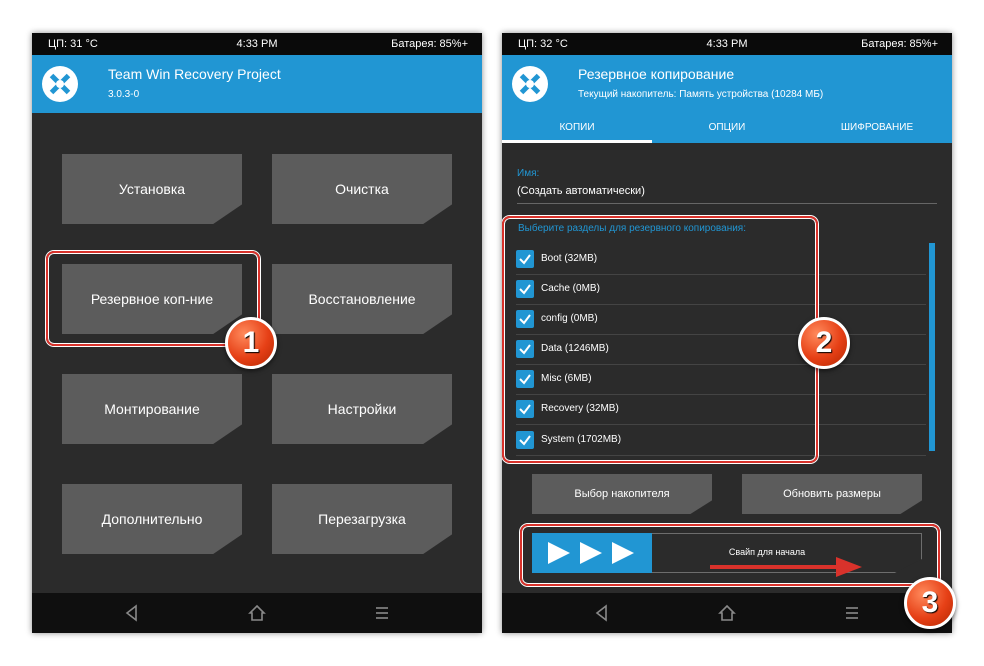  Describe the element at coordinates (194, 74) in the screenshot. I see `app-title: Team Win Recovery Project` at that location.